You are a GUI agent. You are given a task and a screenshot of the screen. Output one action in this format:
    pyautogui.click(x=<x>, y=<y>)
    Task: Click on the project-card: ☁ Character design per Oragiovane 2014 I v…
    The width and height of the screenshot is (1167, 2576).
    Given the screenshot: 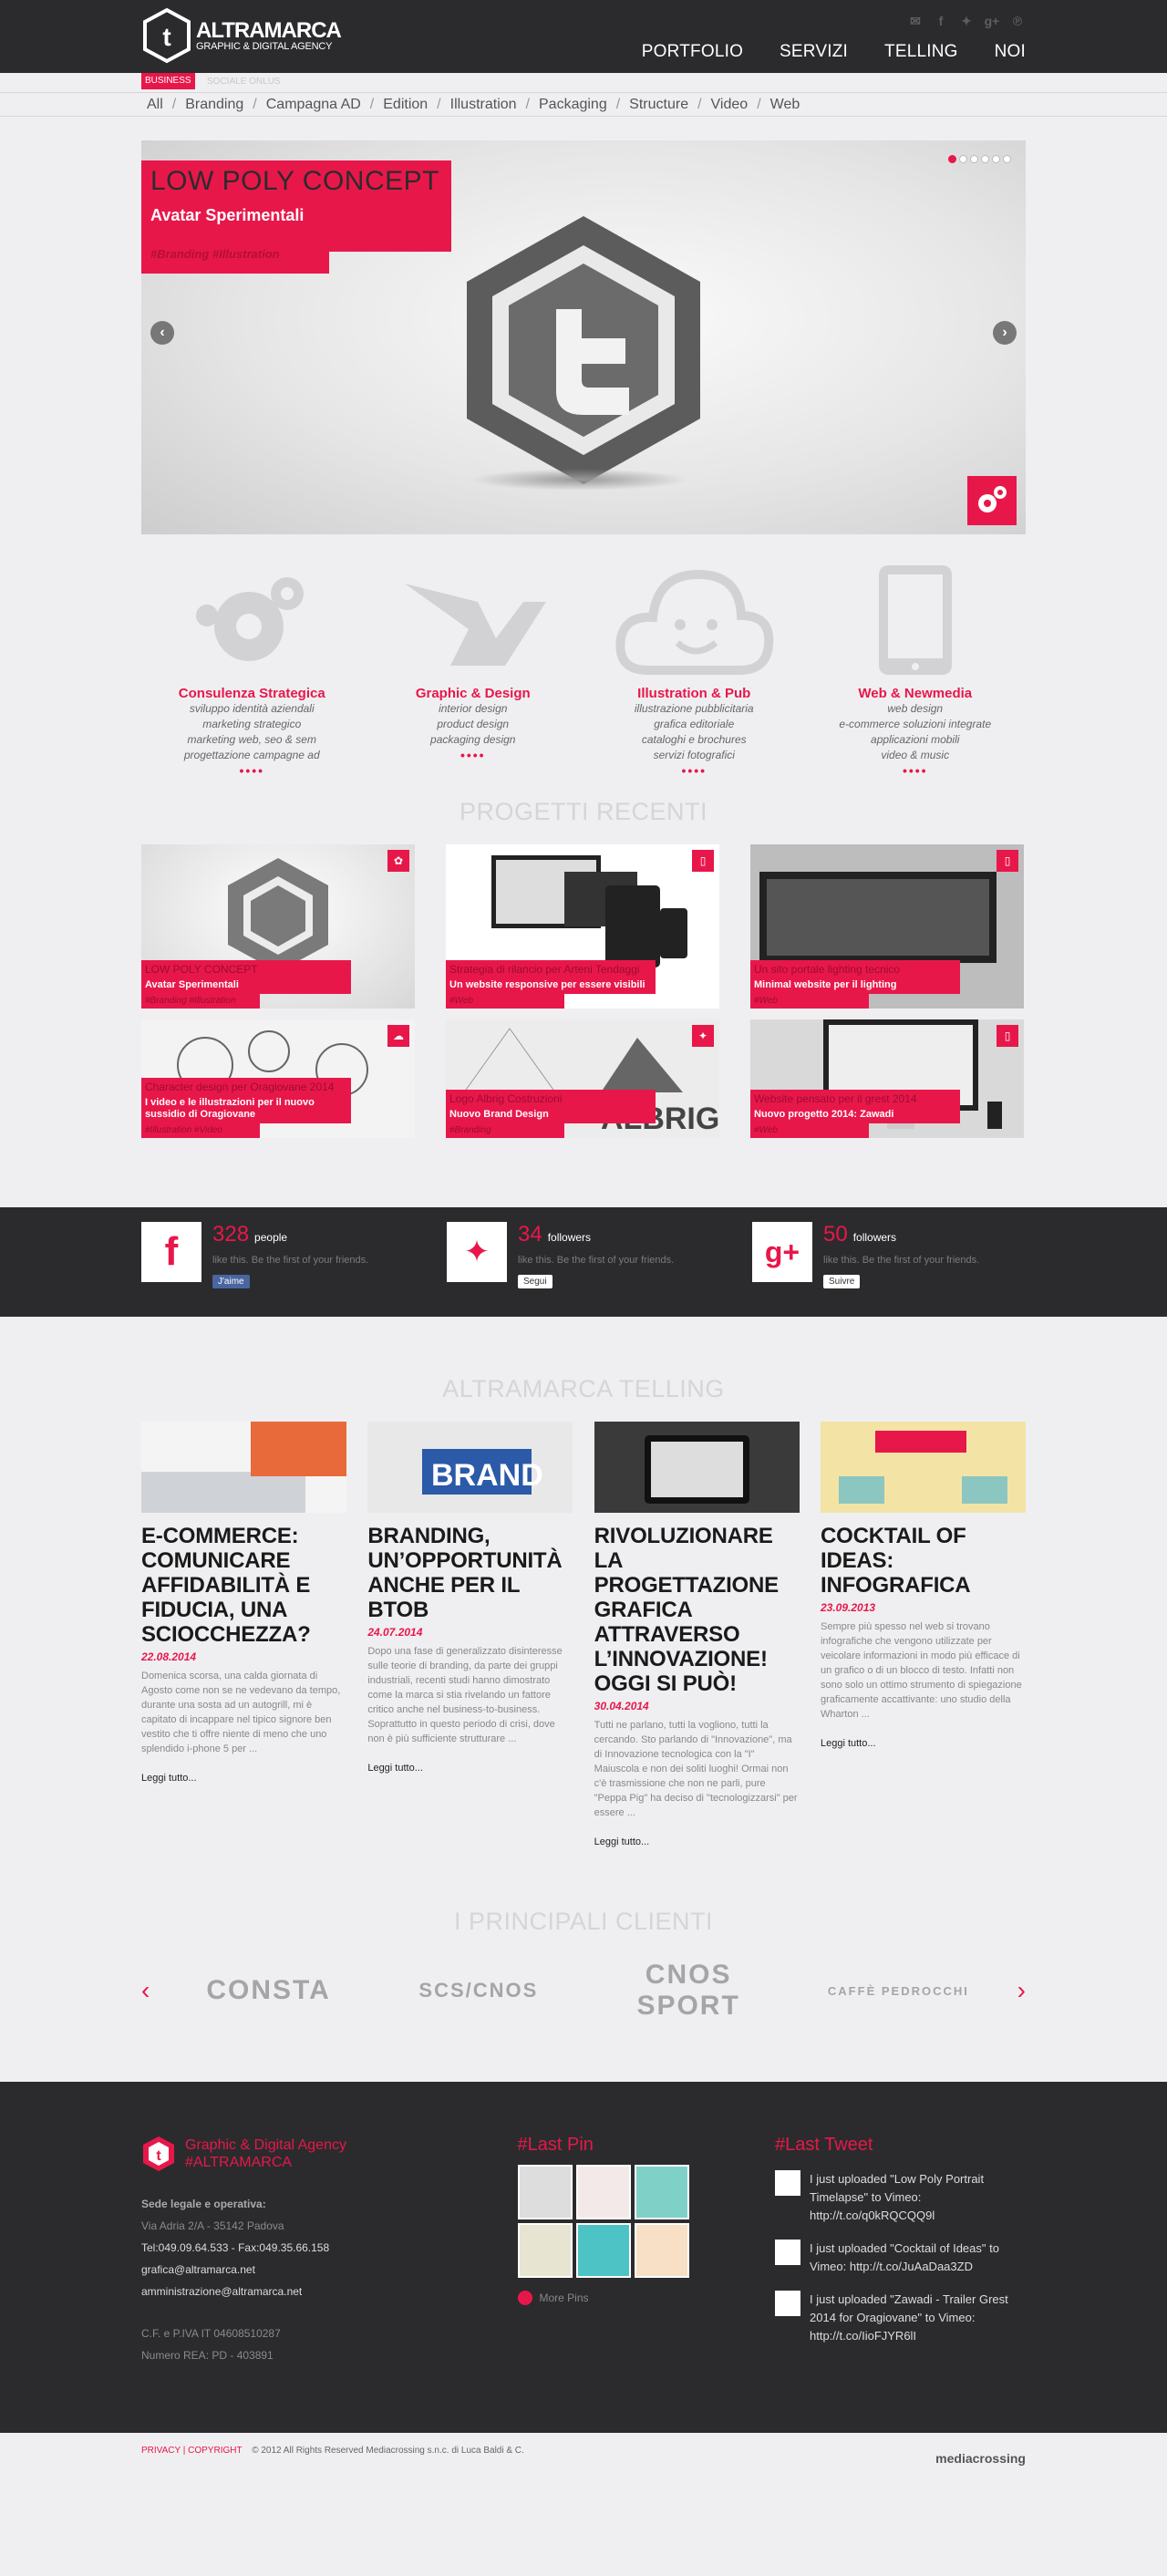 What is the action you would take?
    pyautogui.click(x=278, y=1078)
    